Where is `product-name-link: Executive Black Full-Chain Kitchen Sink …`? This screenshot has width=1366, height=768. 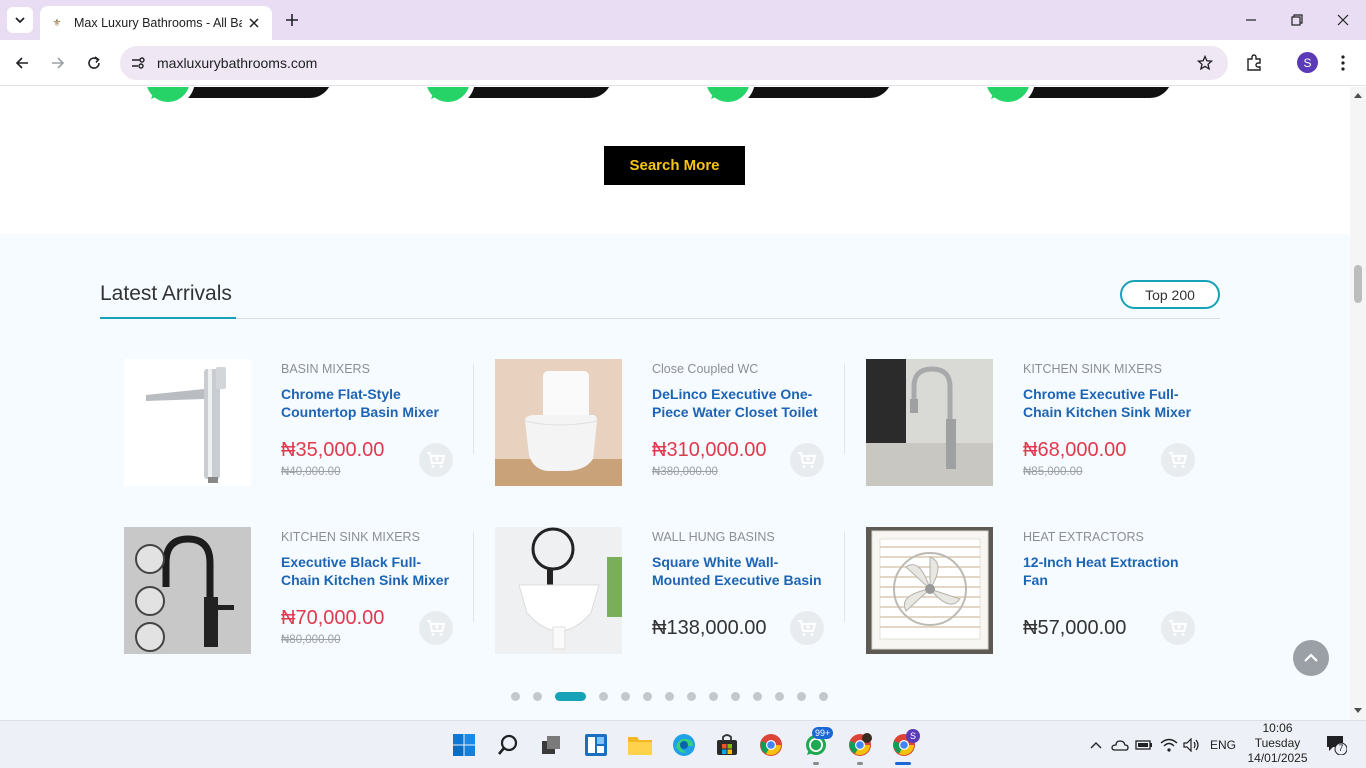 product-name-link: Executive Black Full-Chain Kitchen Sink … is located at coordinates (368, 571).